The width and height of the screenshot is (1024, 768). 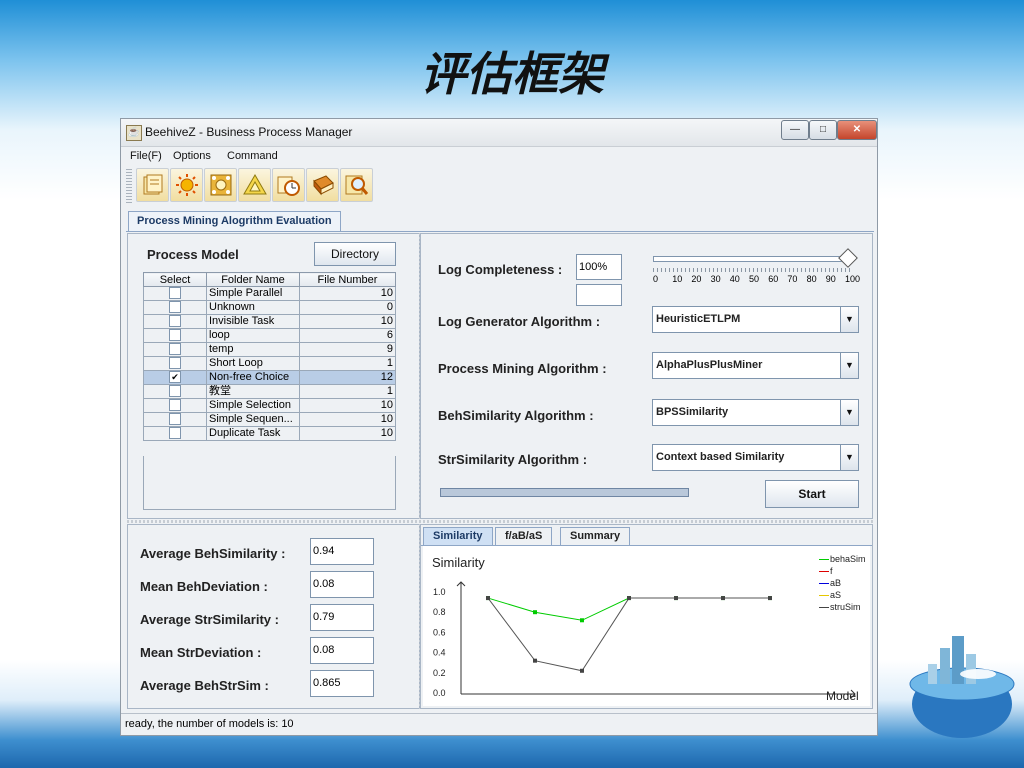 I want to click on table-row: Short Loop 1, so click(x=269, y=363).